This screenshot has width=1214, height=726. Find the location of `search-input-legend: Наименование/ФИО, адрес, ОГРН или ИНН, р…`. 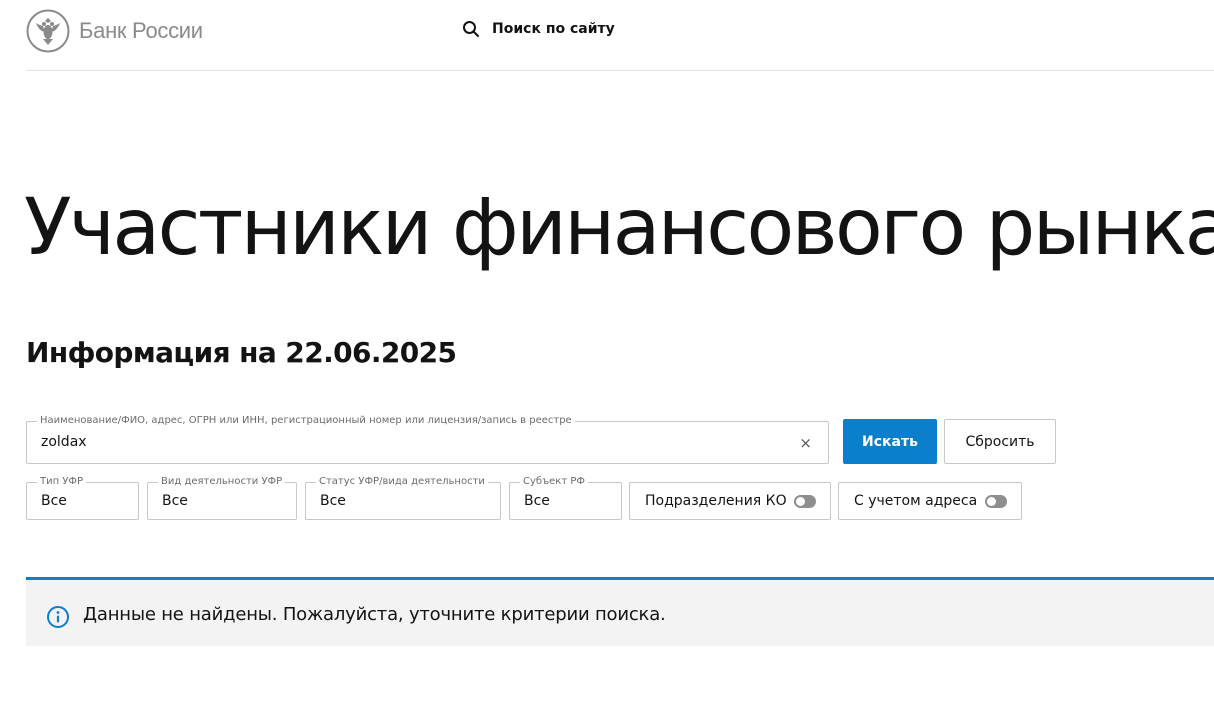

search-input-legend: Наименование/ФИО, адрес, ОГРН или ИНН, р… is located at coordinates (306, 421).